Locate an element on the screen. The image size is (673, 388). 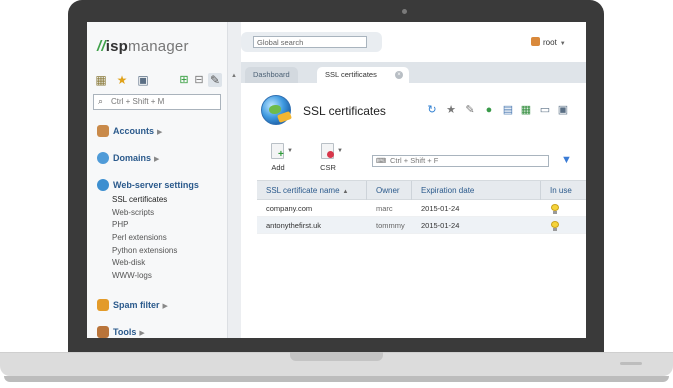
column-label: In use is located at coordinates (561, 190).